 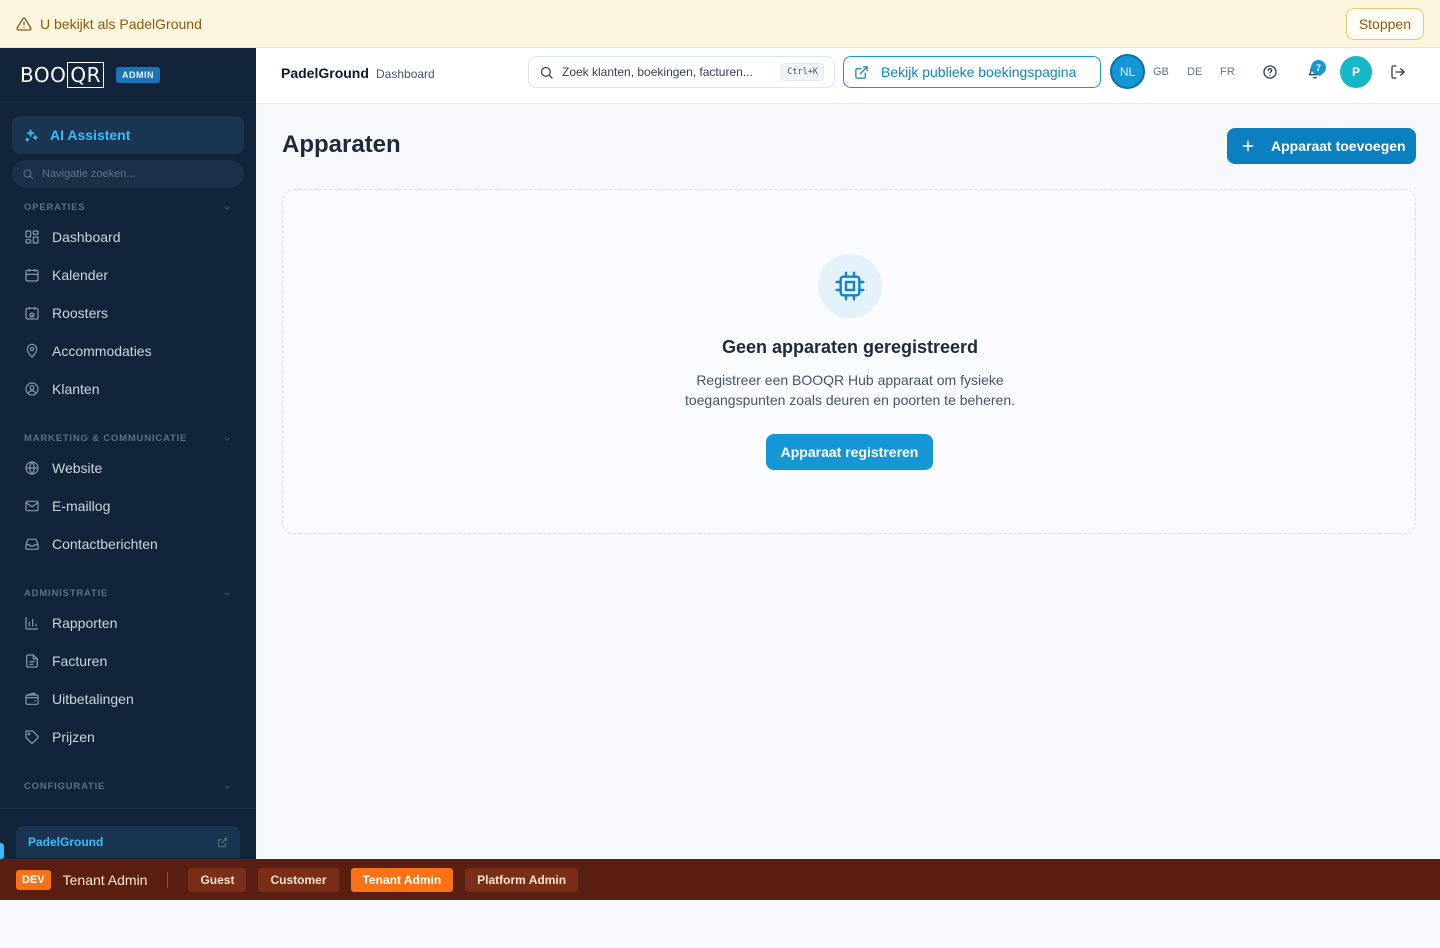 What do you see at coordinates (850, 286) in the screenshot?
I see `cpu-chip-icon` at bounding box center [850, 286].